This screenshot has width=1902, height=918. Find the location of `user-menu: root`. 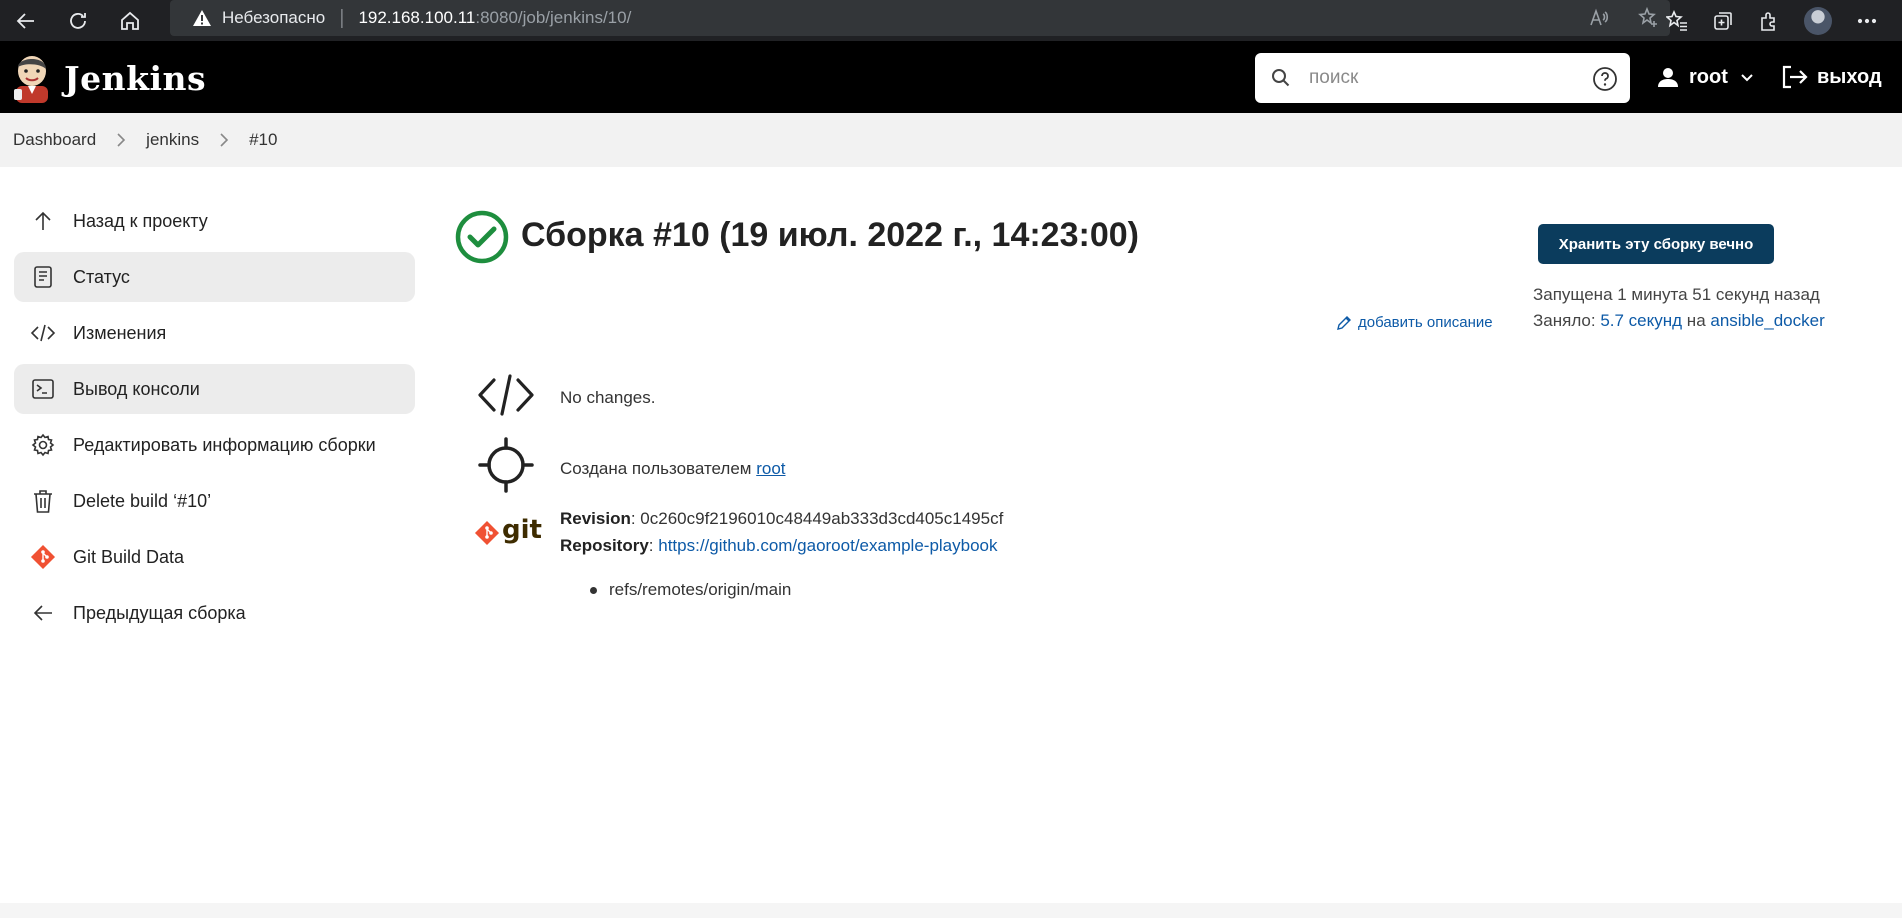

user-menu: root is located at coordinates (1705, 77).